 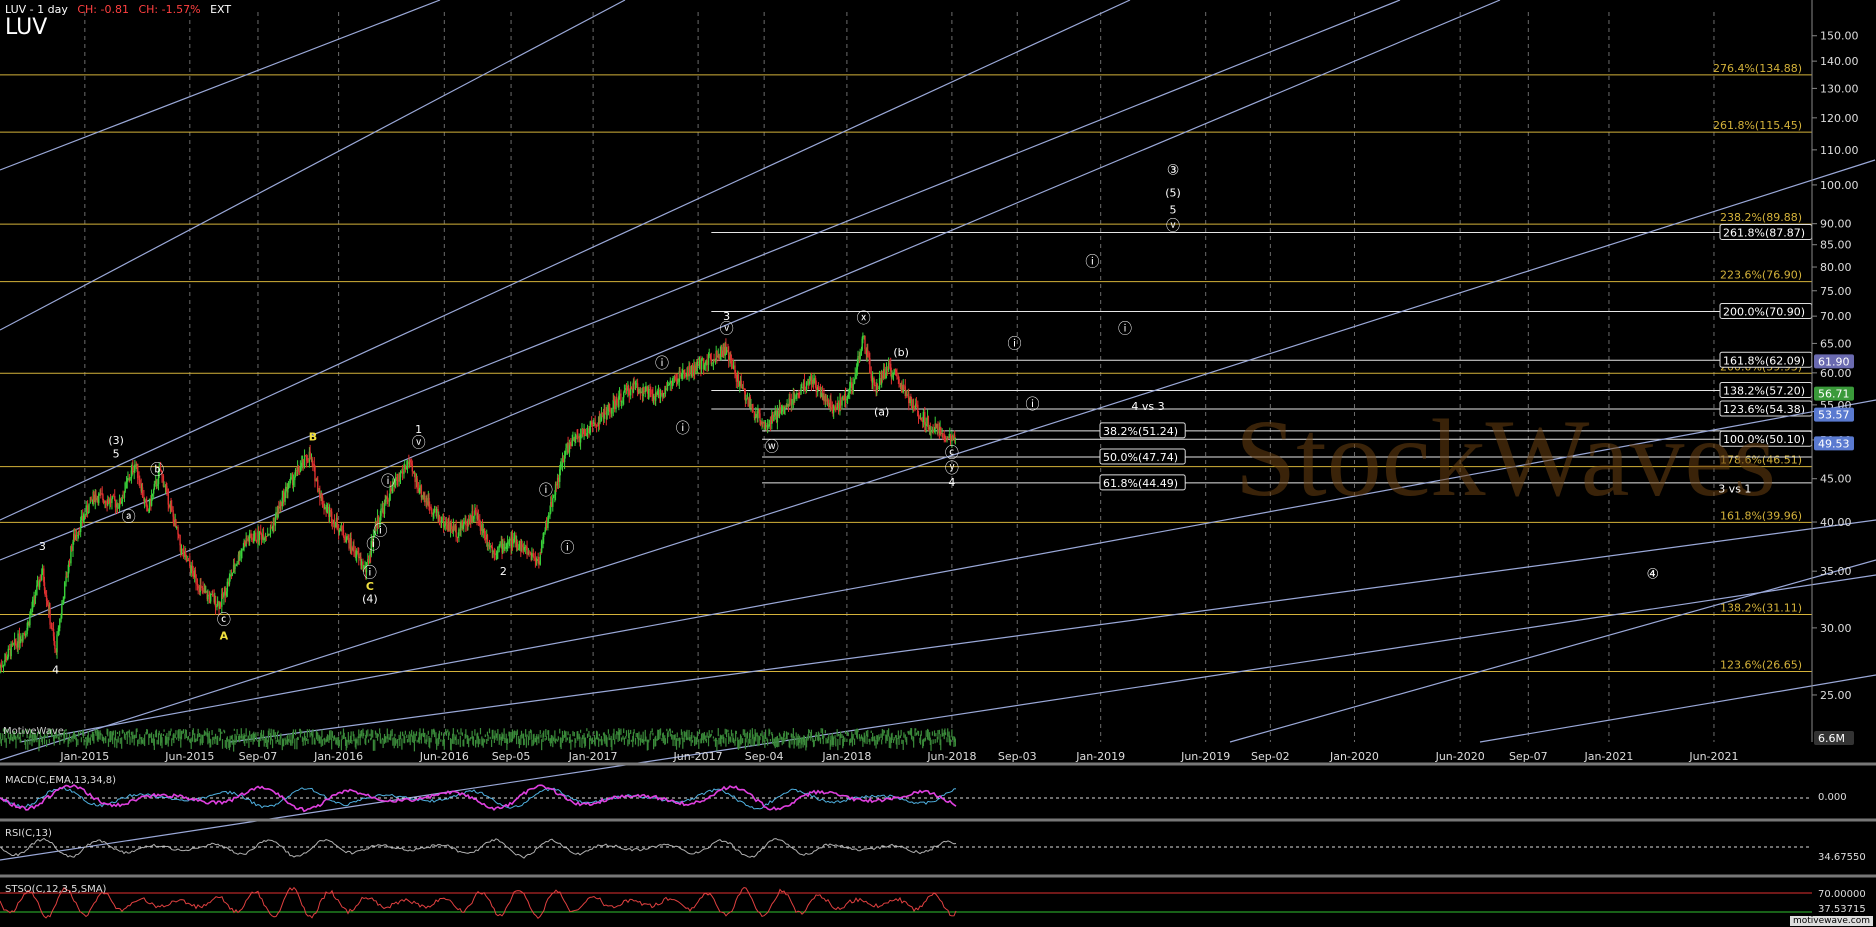 What do you see at coordinates (1757, 125) in the screenshot?
I see `fib-level-label: 261.8%(115.45)` at bounding box center [1757, 125].